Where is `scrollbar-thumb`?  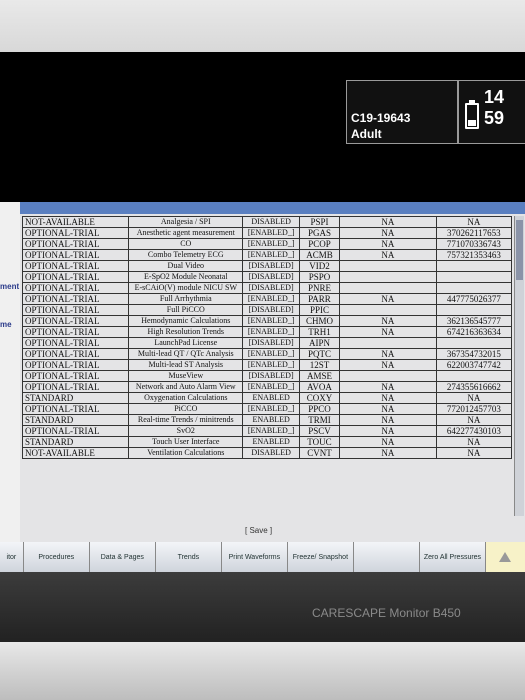 scrollbar-thumb is located at coordinates (519, 250).